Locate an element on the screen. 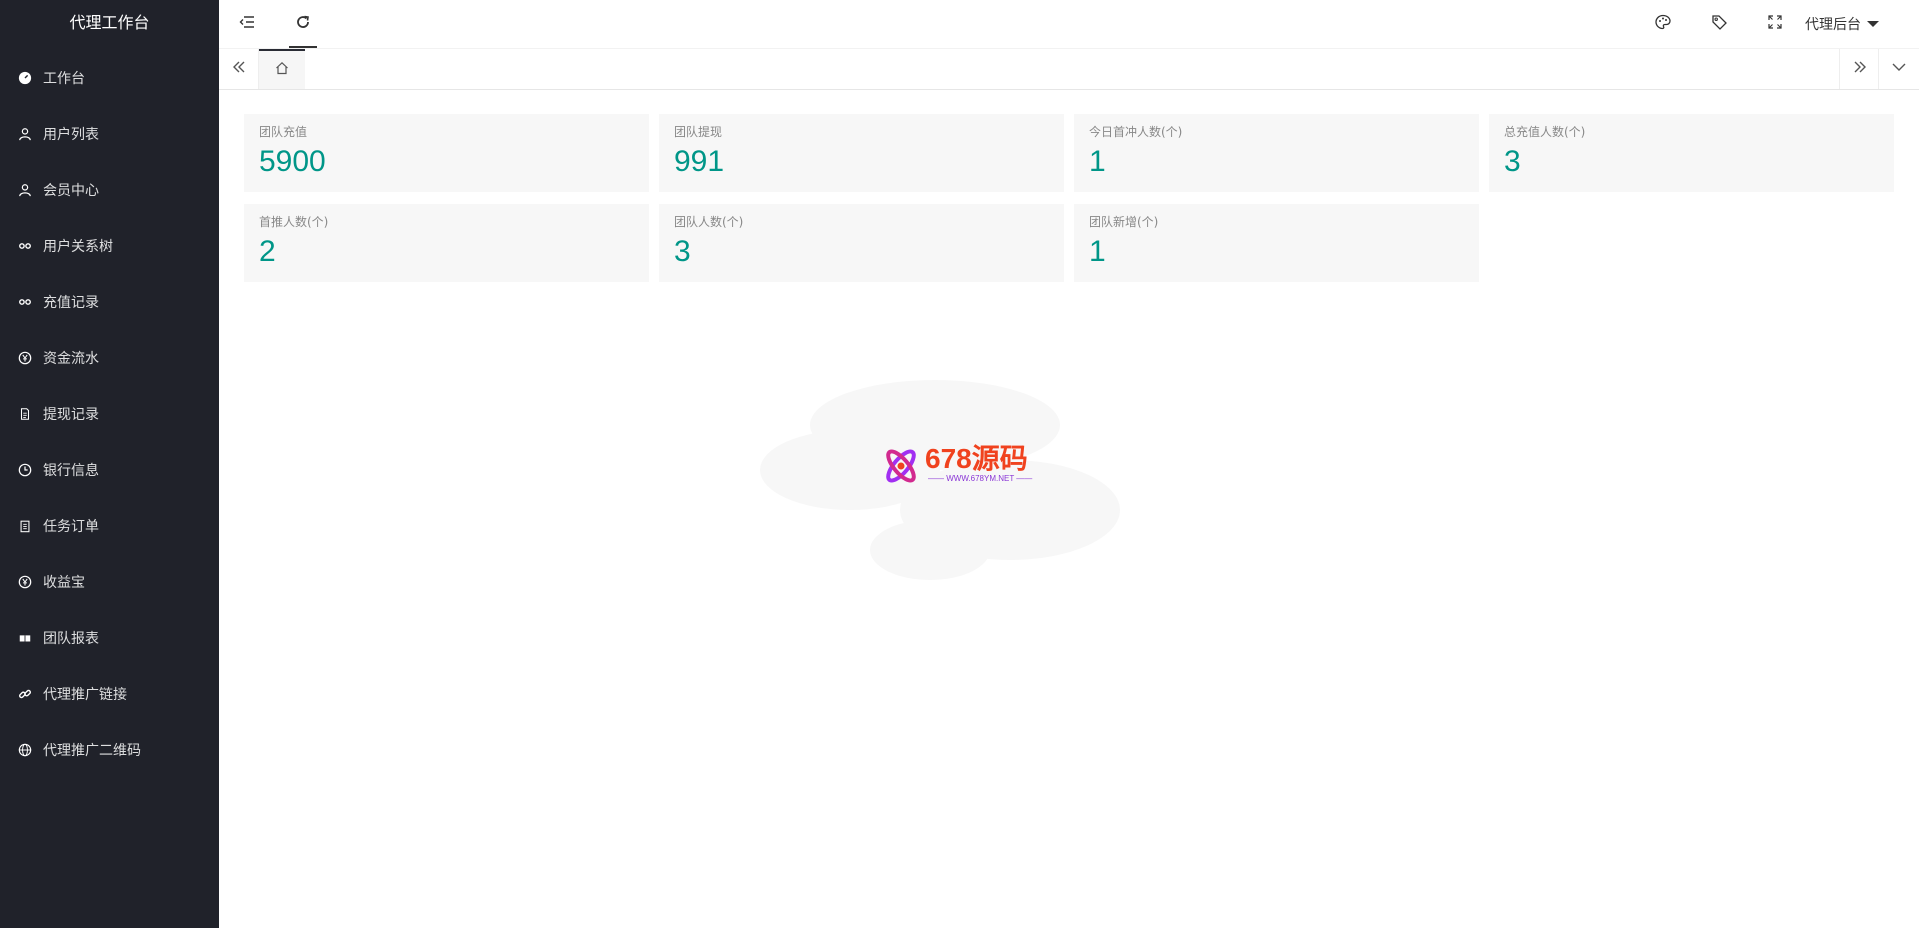 The image size is (1919, 928). fullscreen-icon is located at coordinates (1775, 24).